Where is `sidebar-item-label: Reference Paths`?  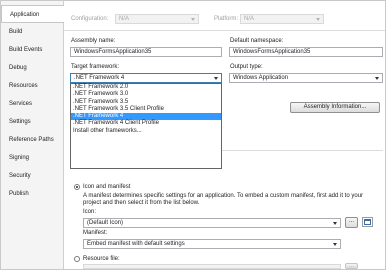
sidebar-item-label: Reference Paths is located at coordinates (31, 140).